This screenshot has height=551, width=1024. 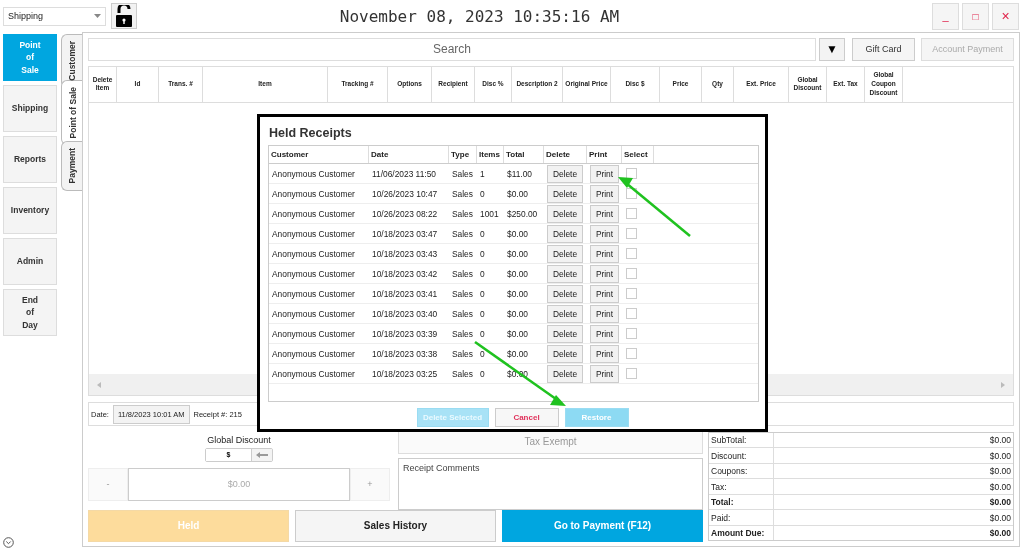 I want to click on date-cell-text: 10/18/2023 03:42, so click(x=405, y=274).